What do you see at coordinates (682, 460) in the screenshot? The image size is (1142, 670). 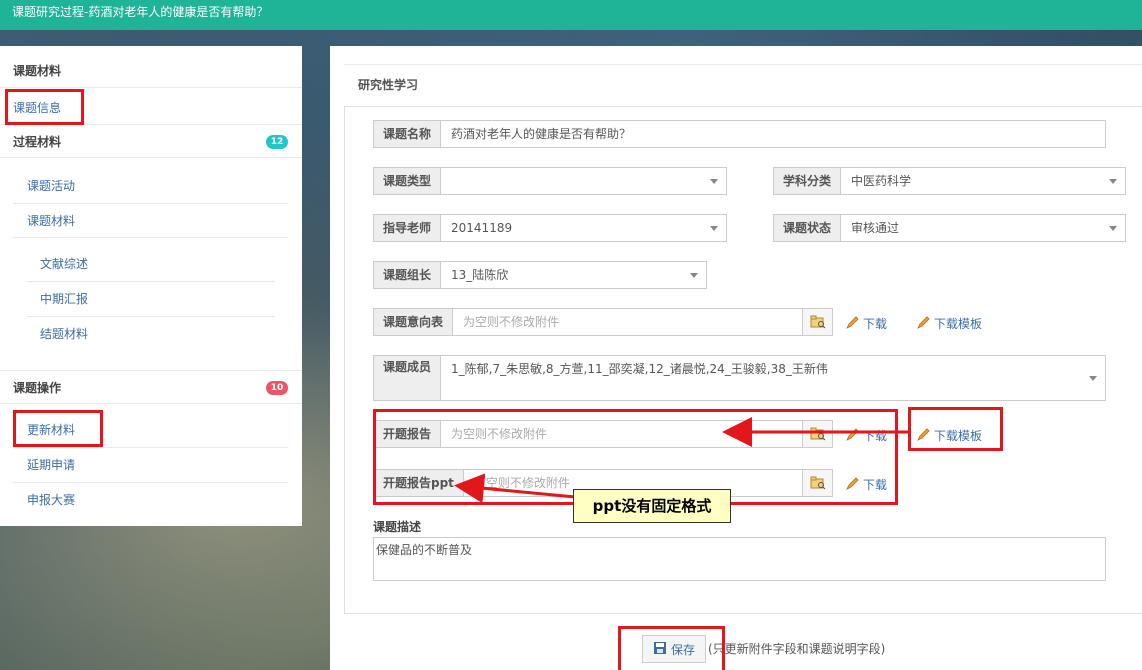 I see `annotation-arrows` at bounding box center [682, 460].